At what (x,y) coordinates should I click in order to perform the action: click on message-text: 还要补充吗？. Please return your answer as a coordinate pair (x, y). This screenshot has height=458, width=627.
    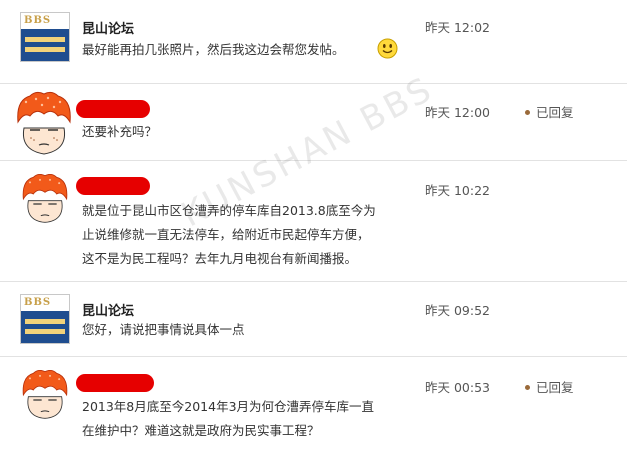
    Looking at the image, I should click on (120, 131).